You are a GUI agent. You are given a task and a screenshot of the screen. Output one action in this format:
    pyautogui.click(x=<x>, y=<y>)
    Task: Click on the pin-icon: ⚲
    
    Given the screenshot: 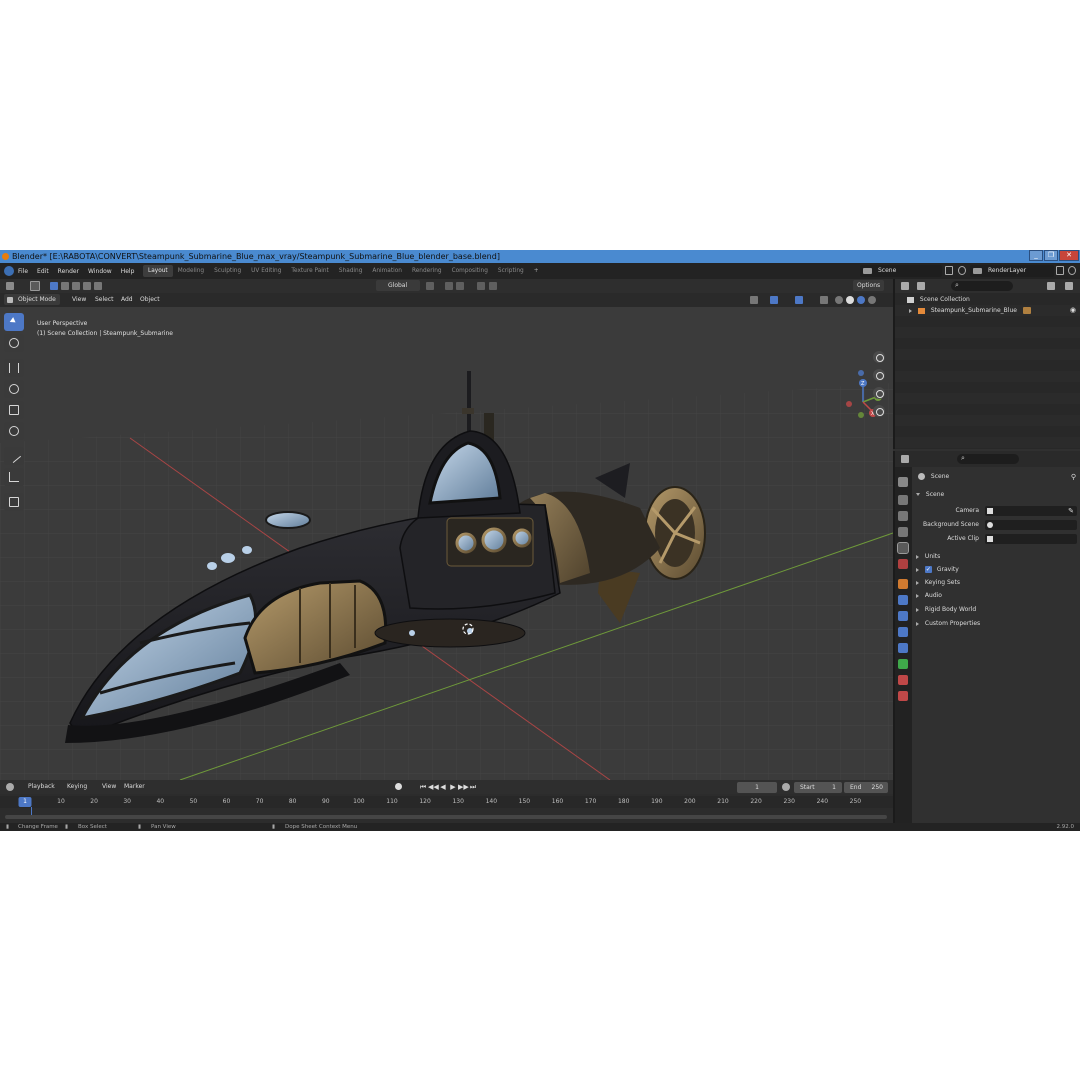 What is the action you would take?
    pyautogui.click(x=1073, y=477)
    